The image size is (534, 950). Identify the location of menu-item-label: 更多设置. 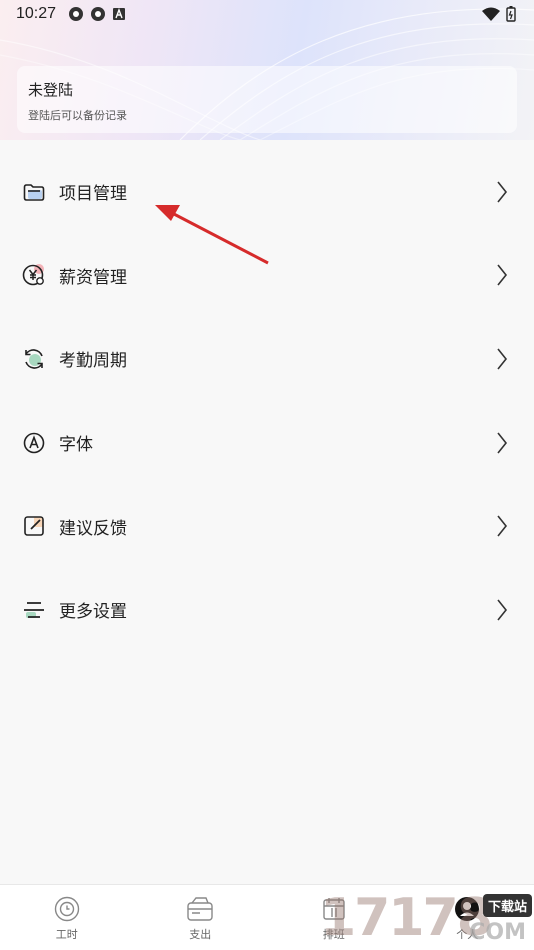
(93, 612).